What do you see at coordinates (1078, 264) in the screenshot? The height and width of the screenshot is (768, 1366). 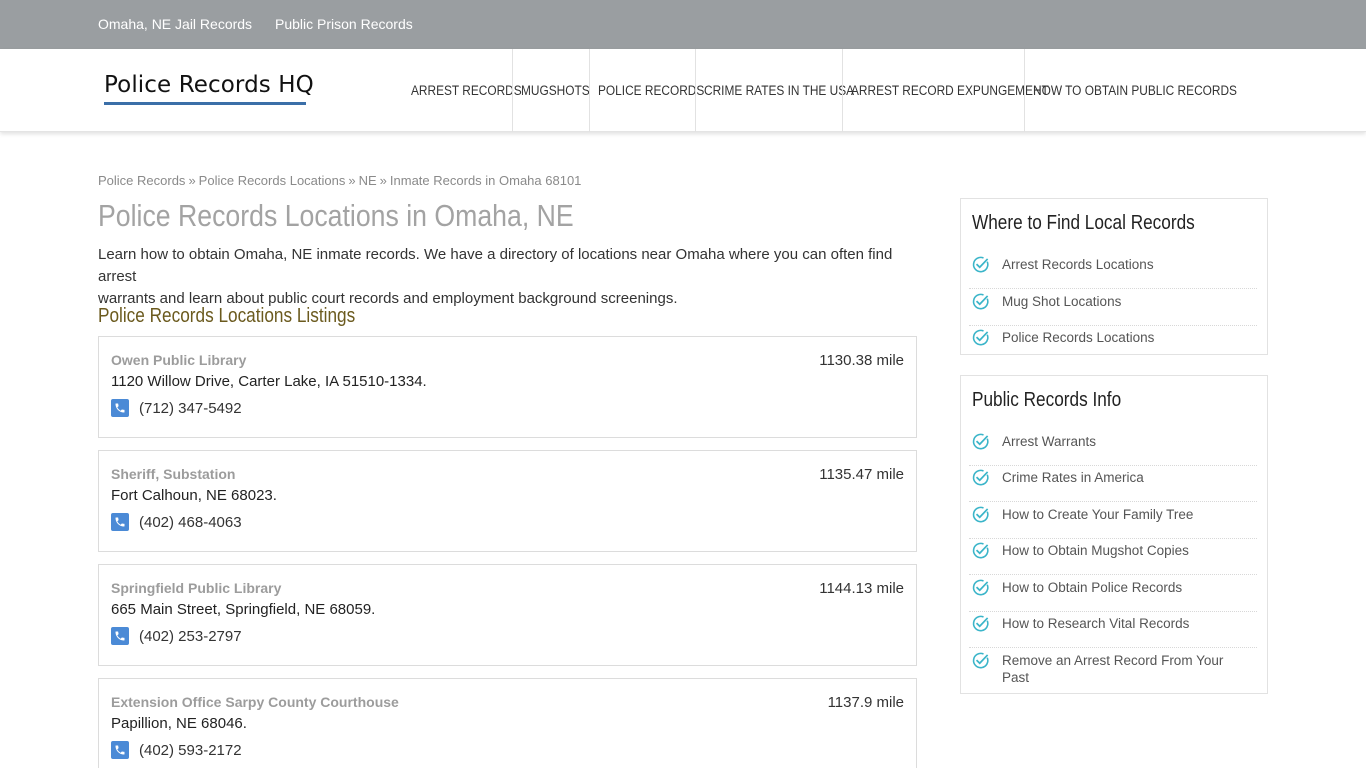 I see `sidebar-item-label: Arrest Records Locations` at bounding box center [1078, 264].